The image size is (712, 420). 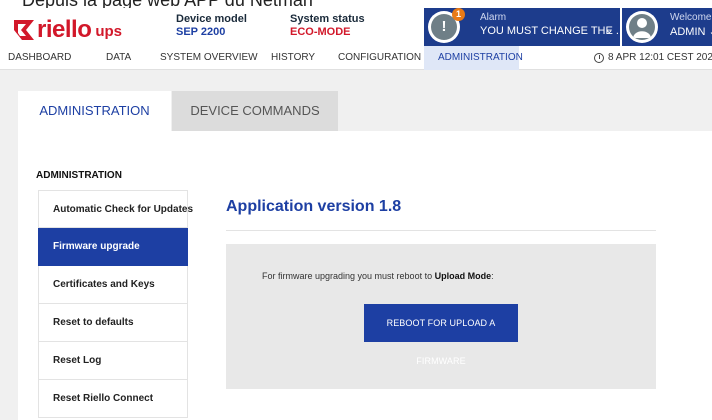 I want to click on menu-reset-riello-connect: Reset Riello Connect, so click(x=113, y=399).